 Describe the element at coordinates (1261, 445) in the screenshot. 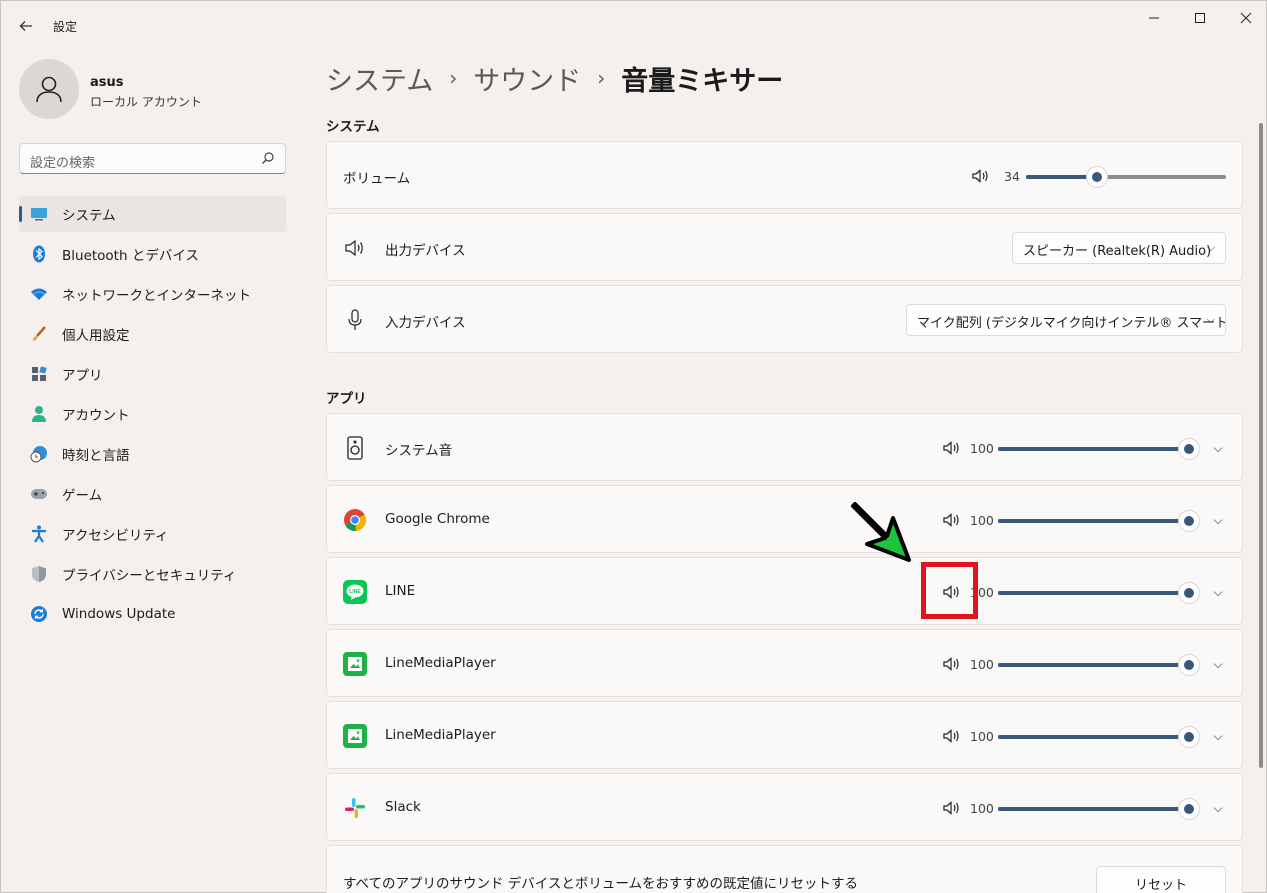

I see `vertical-scrollbar` at that location.